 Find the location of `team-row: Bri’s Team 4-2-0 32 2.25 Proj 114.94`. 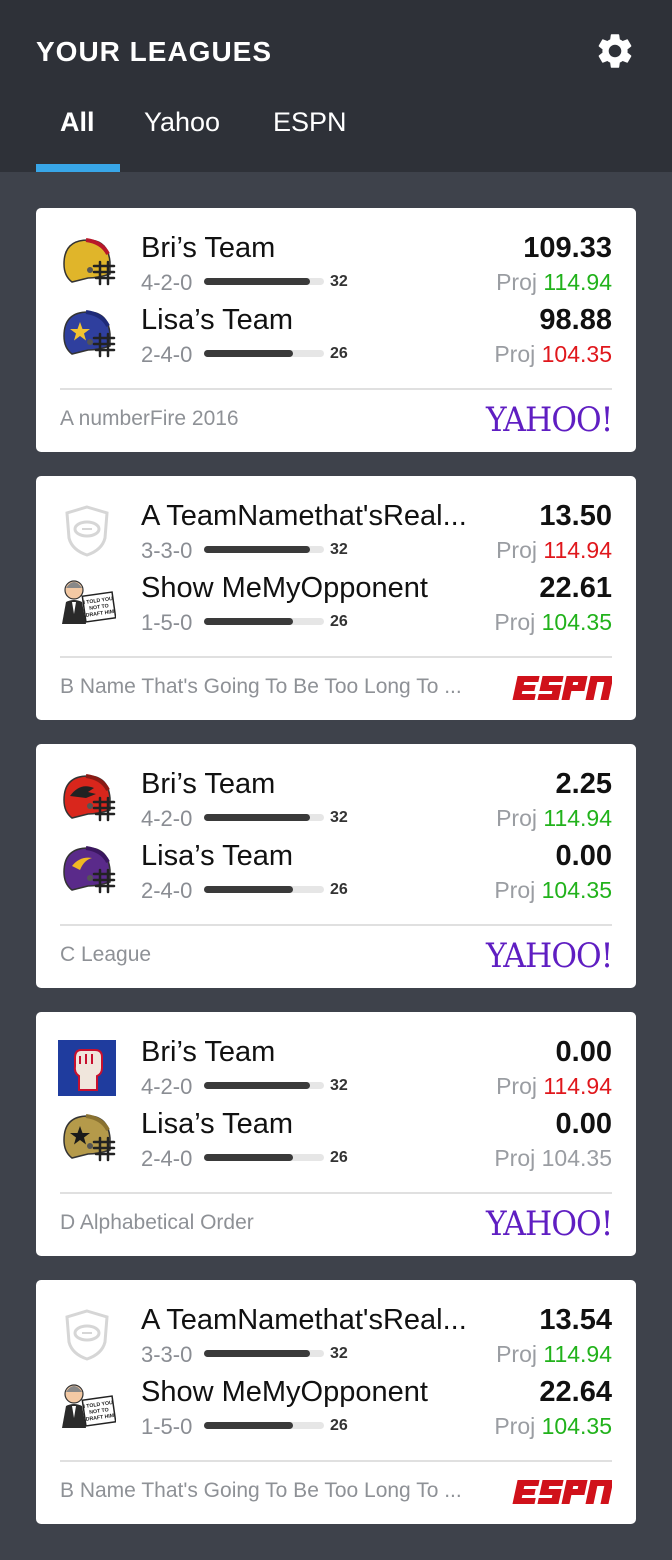

team-row: Bri’s Team 4-2-0 32 2.25 Proj 114.94 is located at coordinates (336, 802).